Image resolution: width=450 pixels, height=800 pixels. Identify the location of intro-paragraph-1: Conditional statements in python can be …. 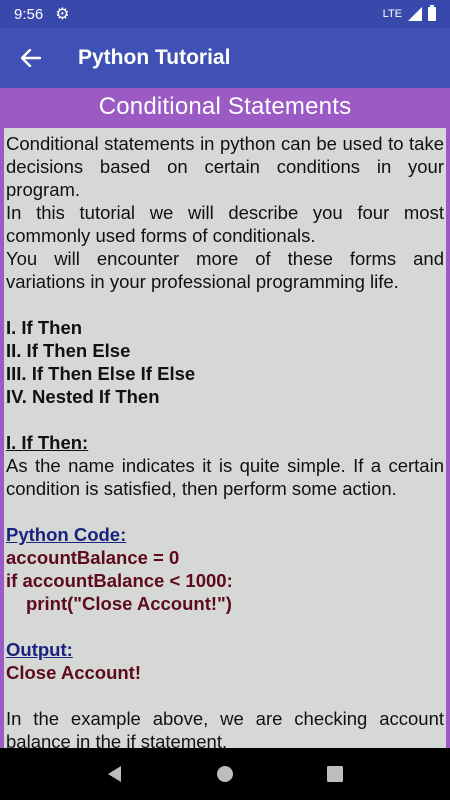
(225, 166).